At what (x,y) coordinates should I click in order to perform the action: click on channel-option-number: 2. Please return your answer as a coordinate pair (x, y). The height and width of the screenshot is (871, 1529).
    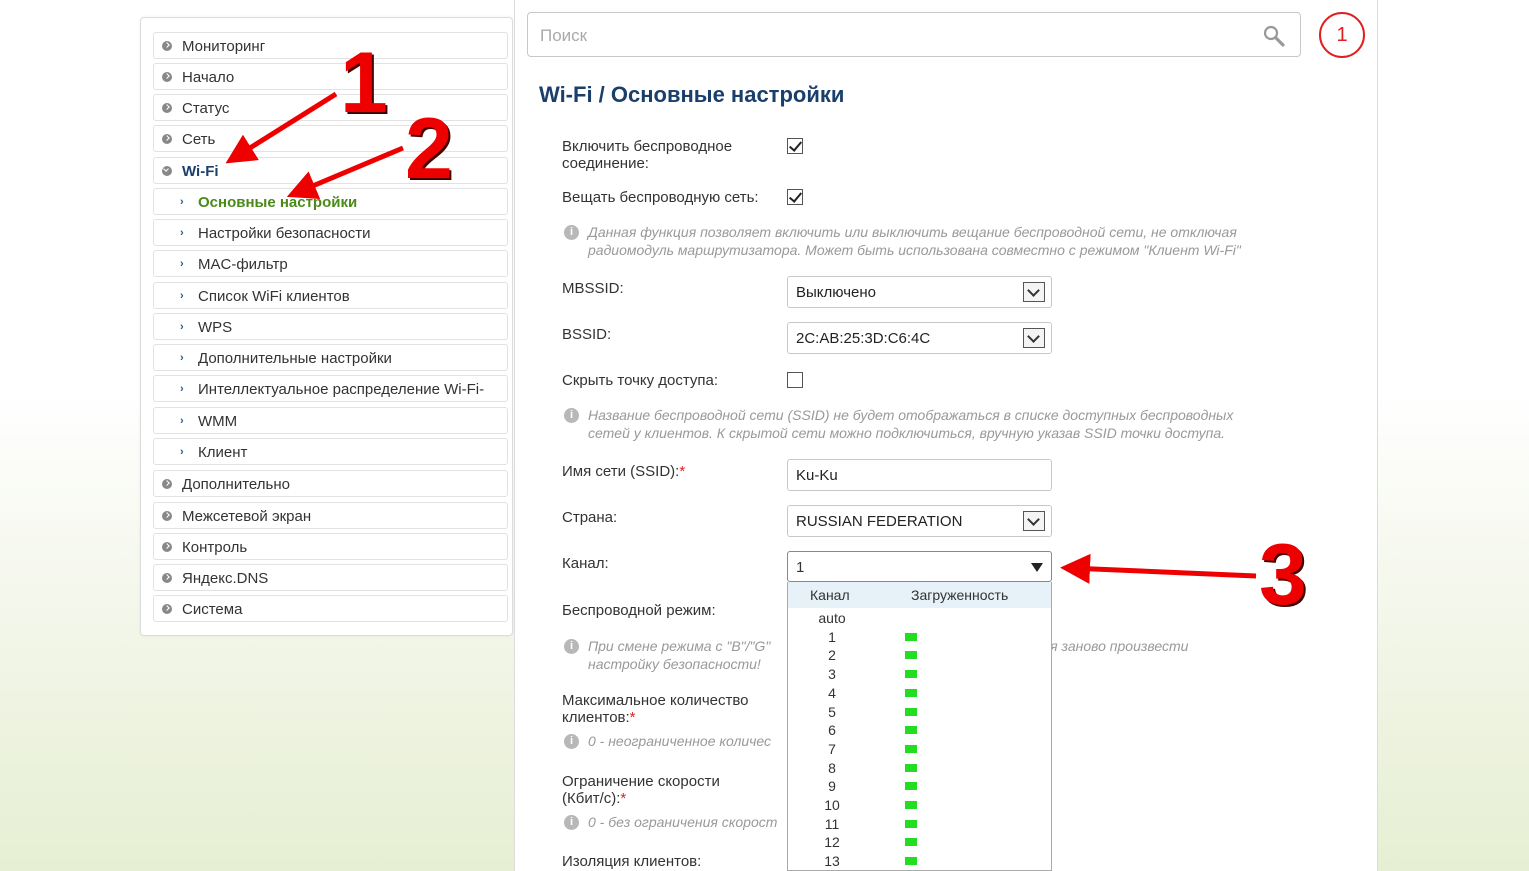
    Looking at the image, I should click on (832, 655).